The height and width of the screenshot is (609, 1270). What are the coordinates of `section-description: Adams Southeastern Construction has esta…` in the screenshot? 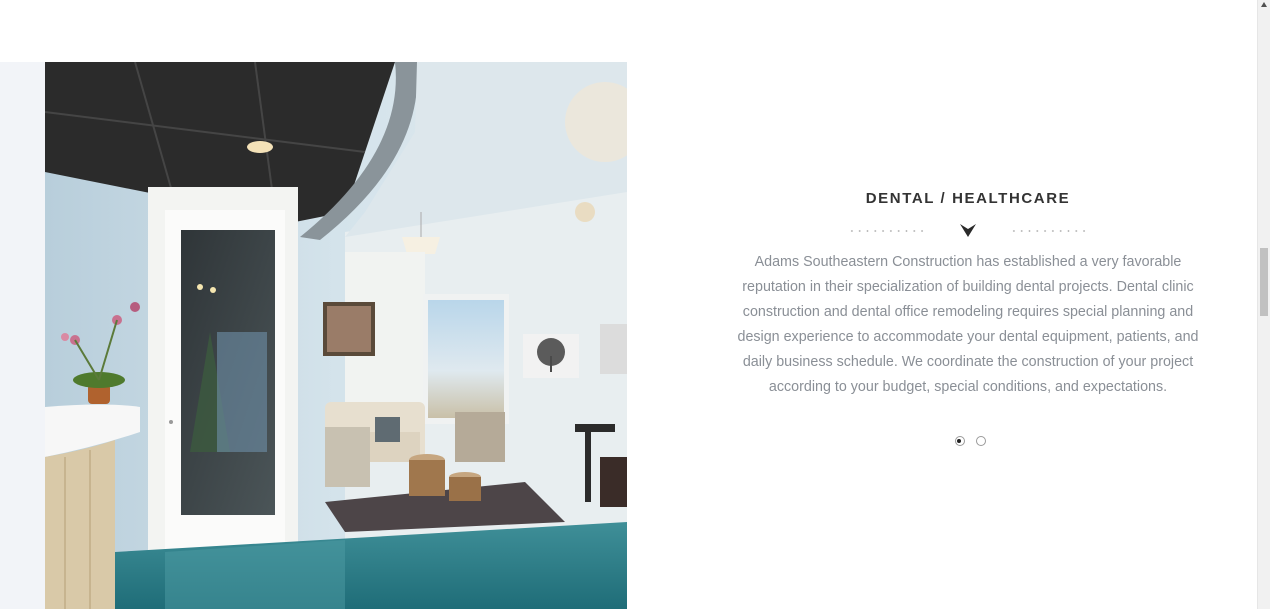 It's located at (968, 324).